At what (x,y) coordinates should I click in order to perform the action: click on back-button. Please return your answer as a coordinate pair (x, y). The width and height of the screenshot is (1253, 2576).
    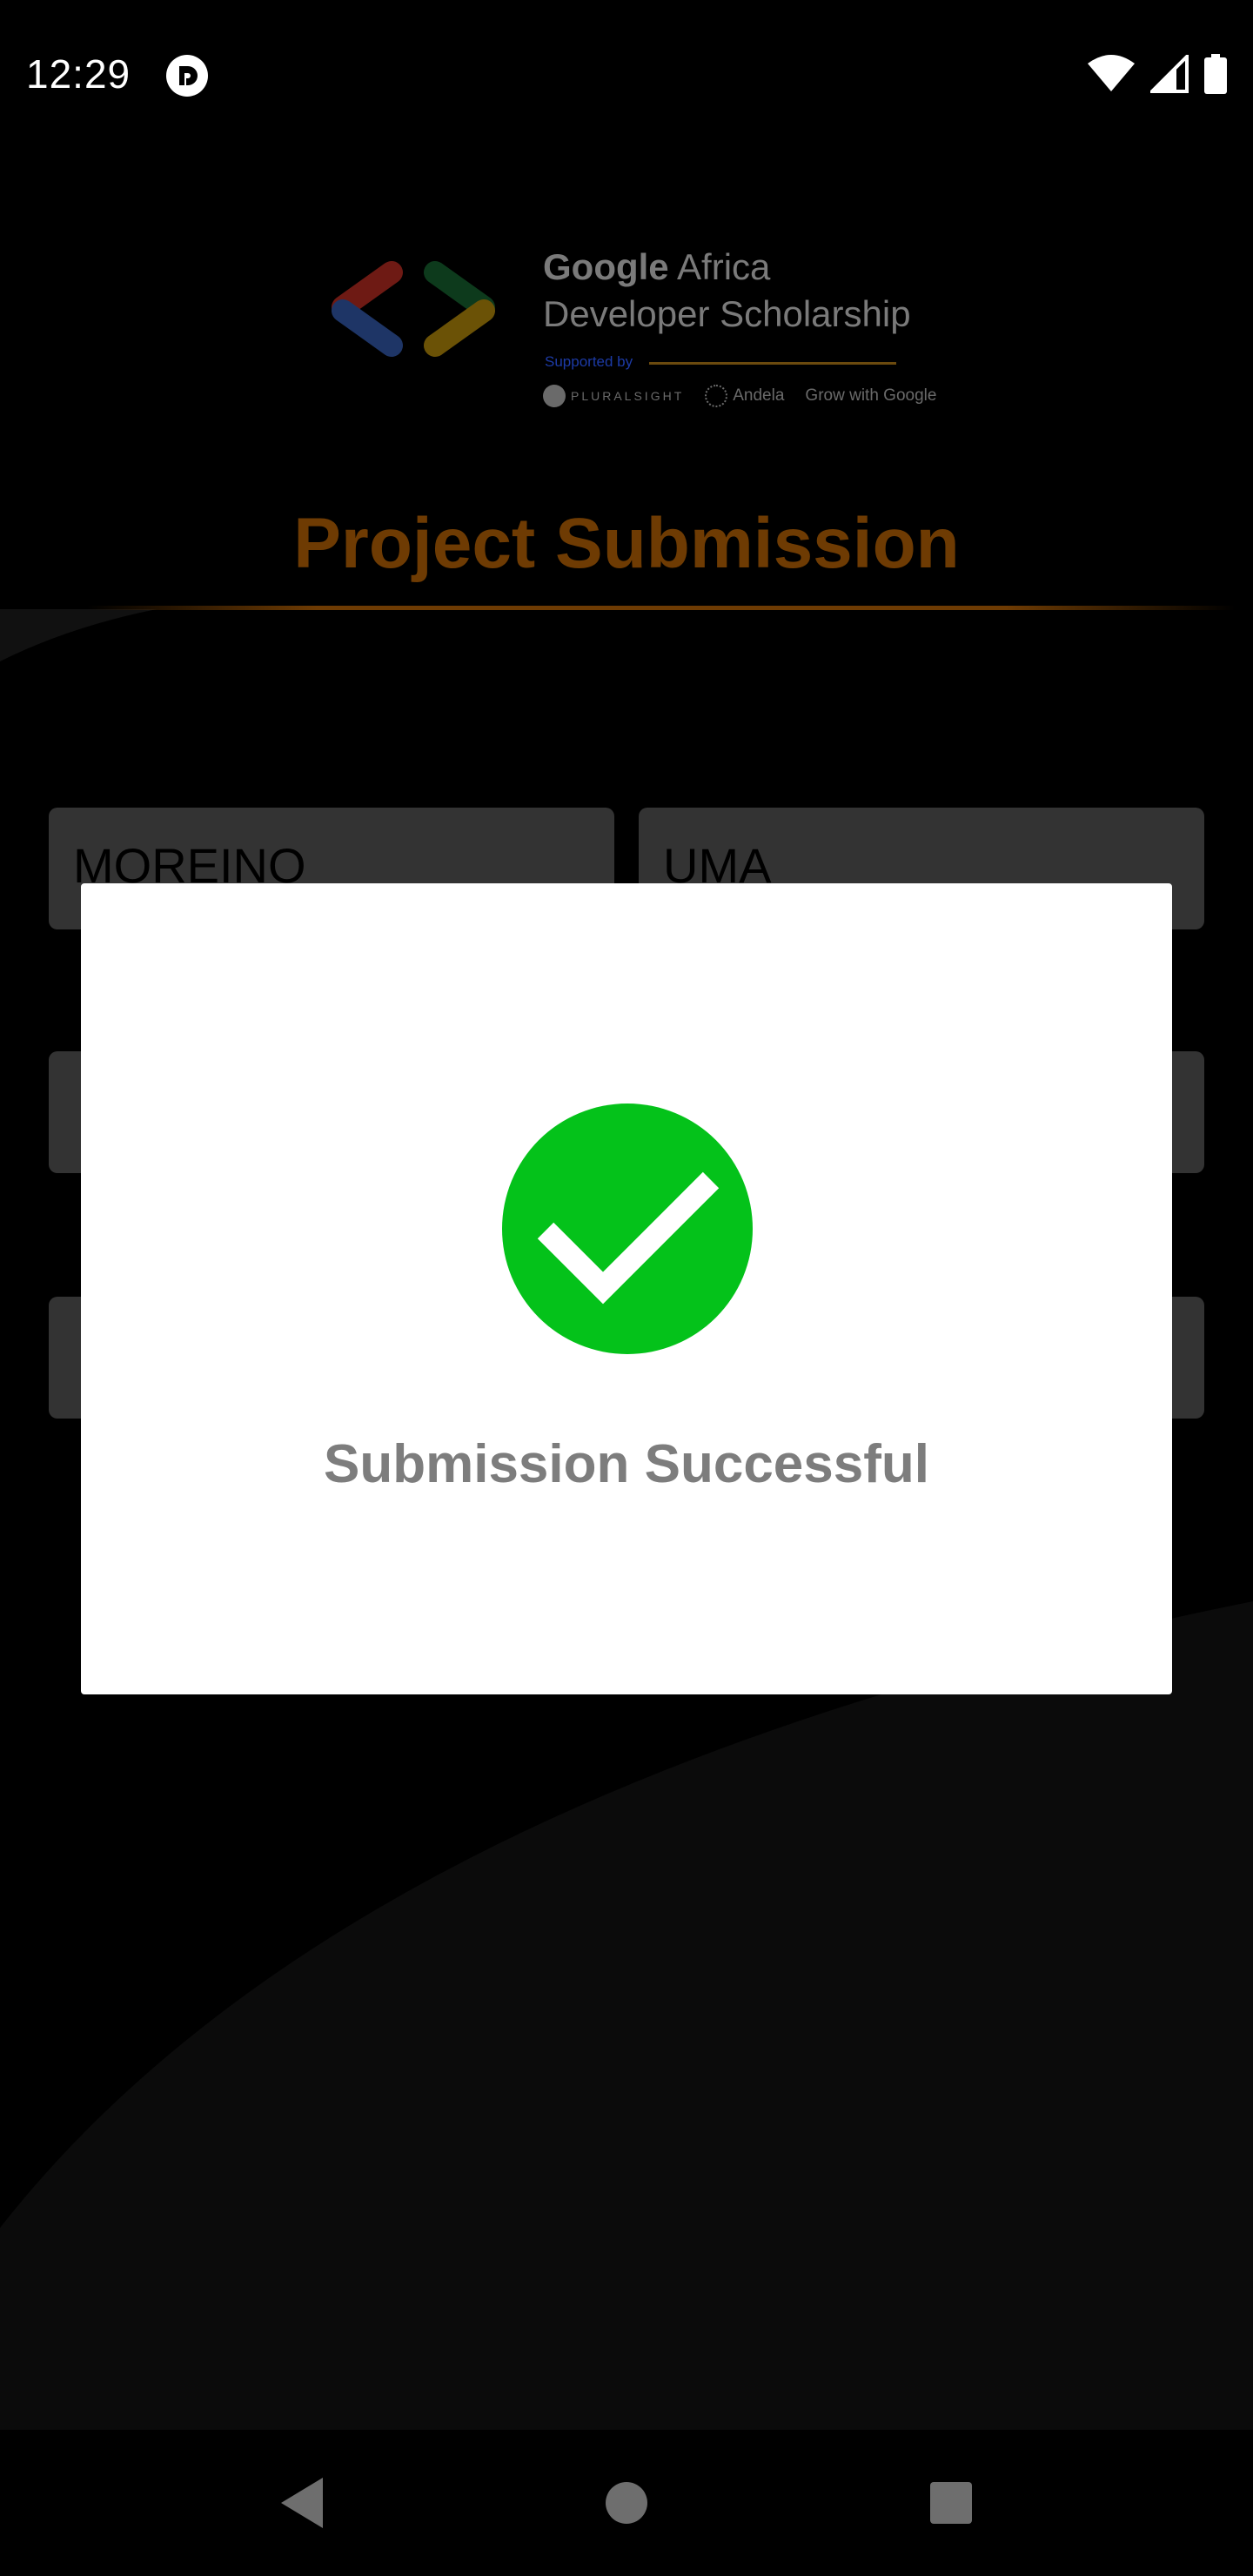
    Looking at the image, I should click on (302, 2503).